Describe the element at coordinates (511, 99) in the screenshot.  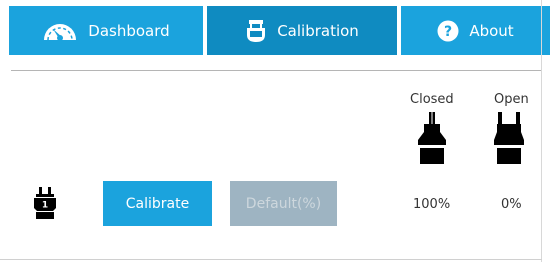
I see `column-header-open: Open` at that location.